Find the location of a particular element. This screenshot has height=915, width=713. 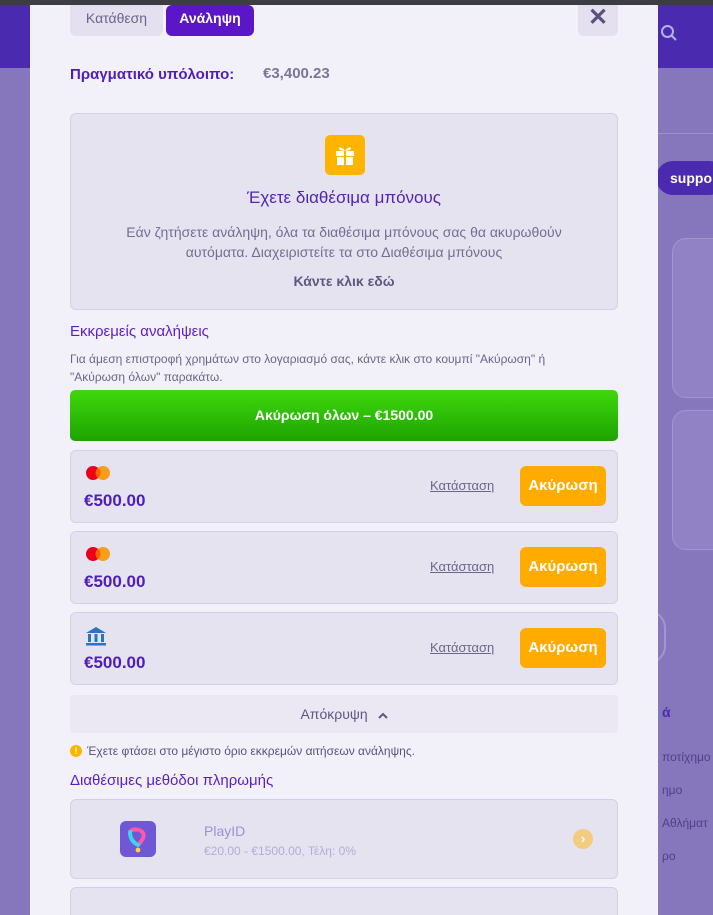

bg-link: ρο is located at coordinates (669, 856).